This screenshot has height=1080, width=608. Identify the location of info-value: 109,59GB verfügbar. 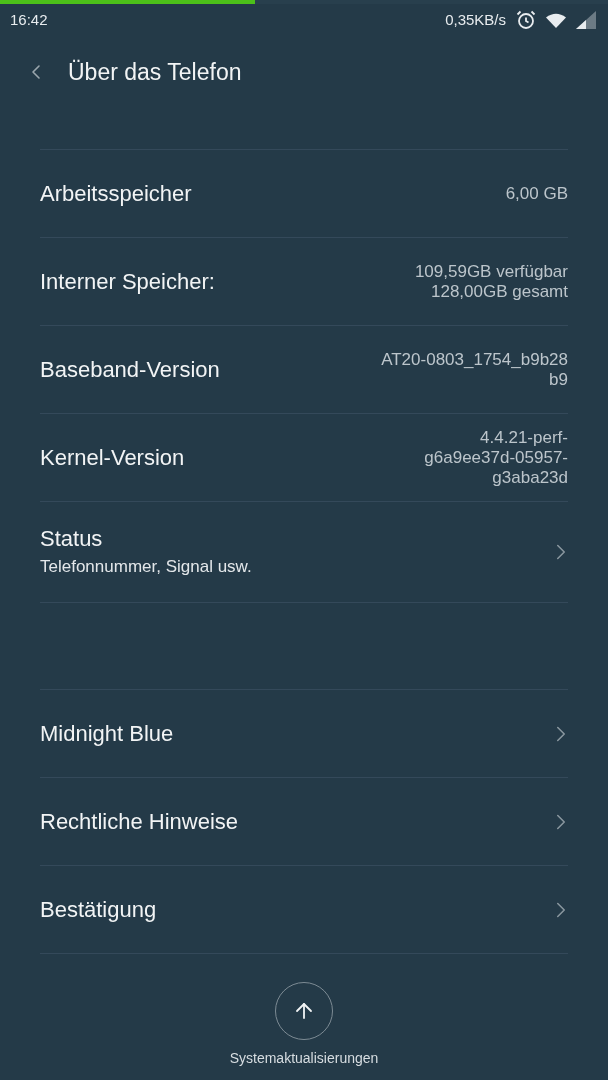
(491, 271).